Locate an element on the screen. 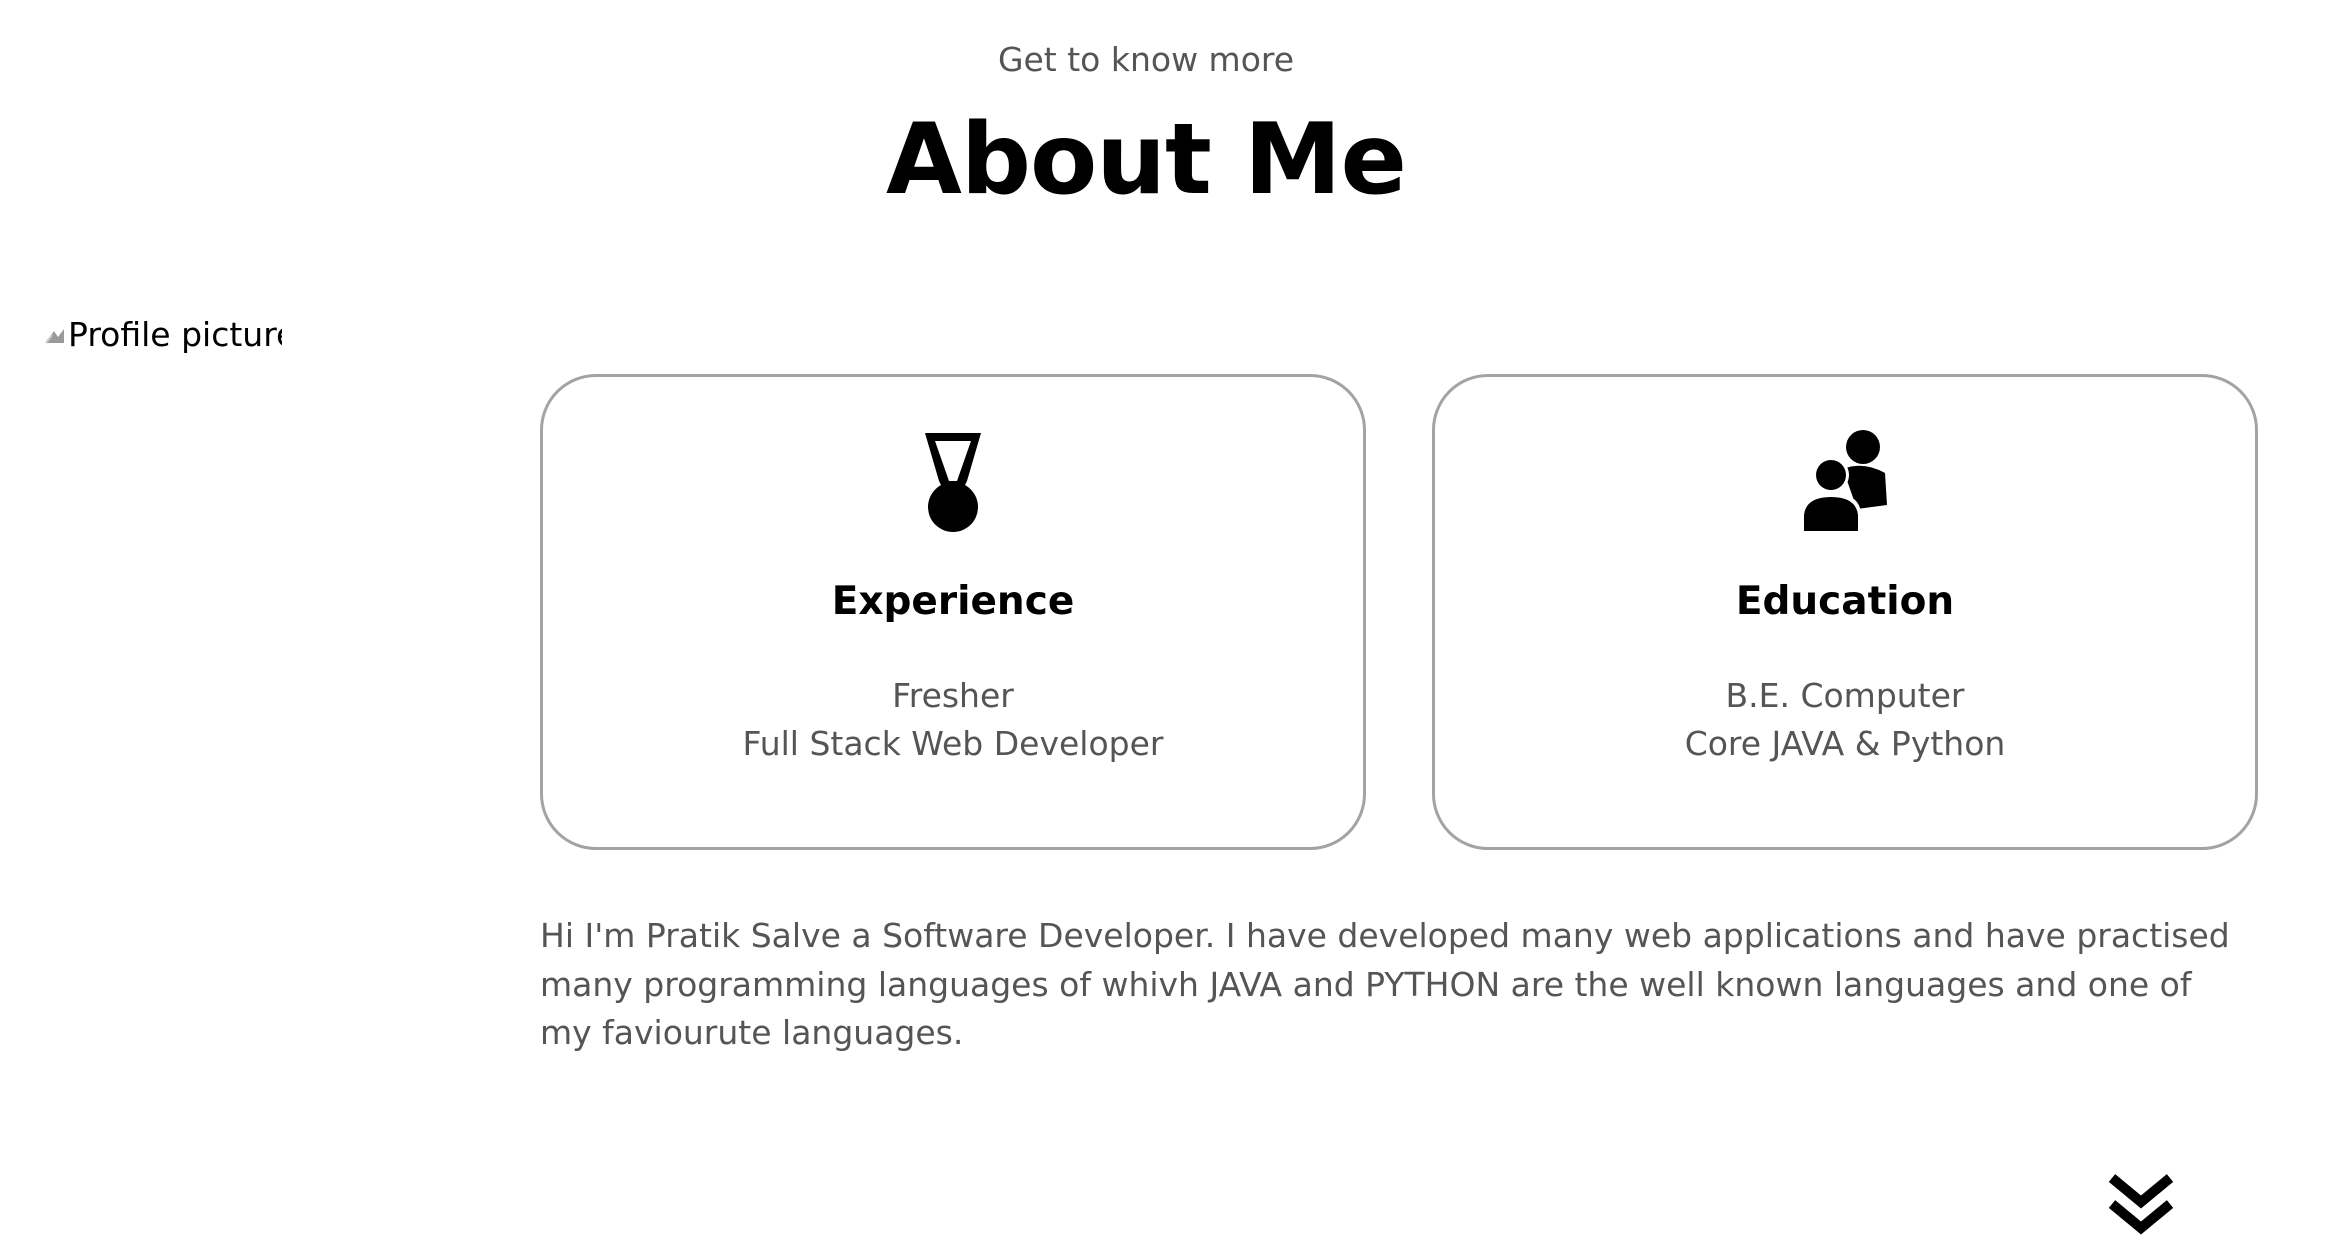 Image resolution: width=2340 pixels, height=1256 pixels. profile-picture-alt-text: Profile picture is located at coordinates (175, 334).